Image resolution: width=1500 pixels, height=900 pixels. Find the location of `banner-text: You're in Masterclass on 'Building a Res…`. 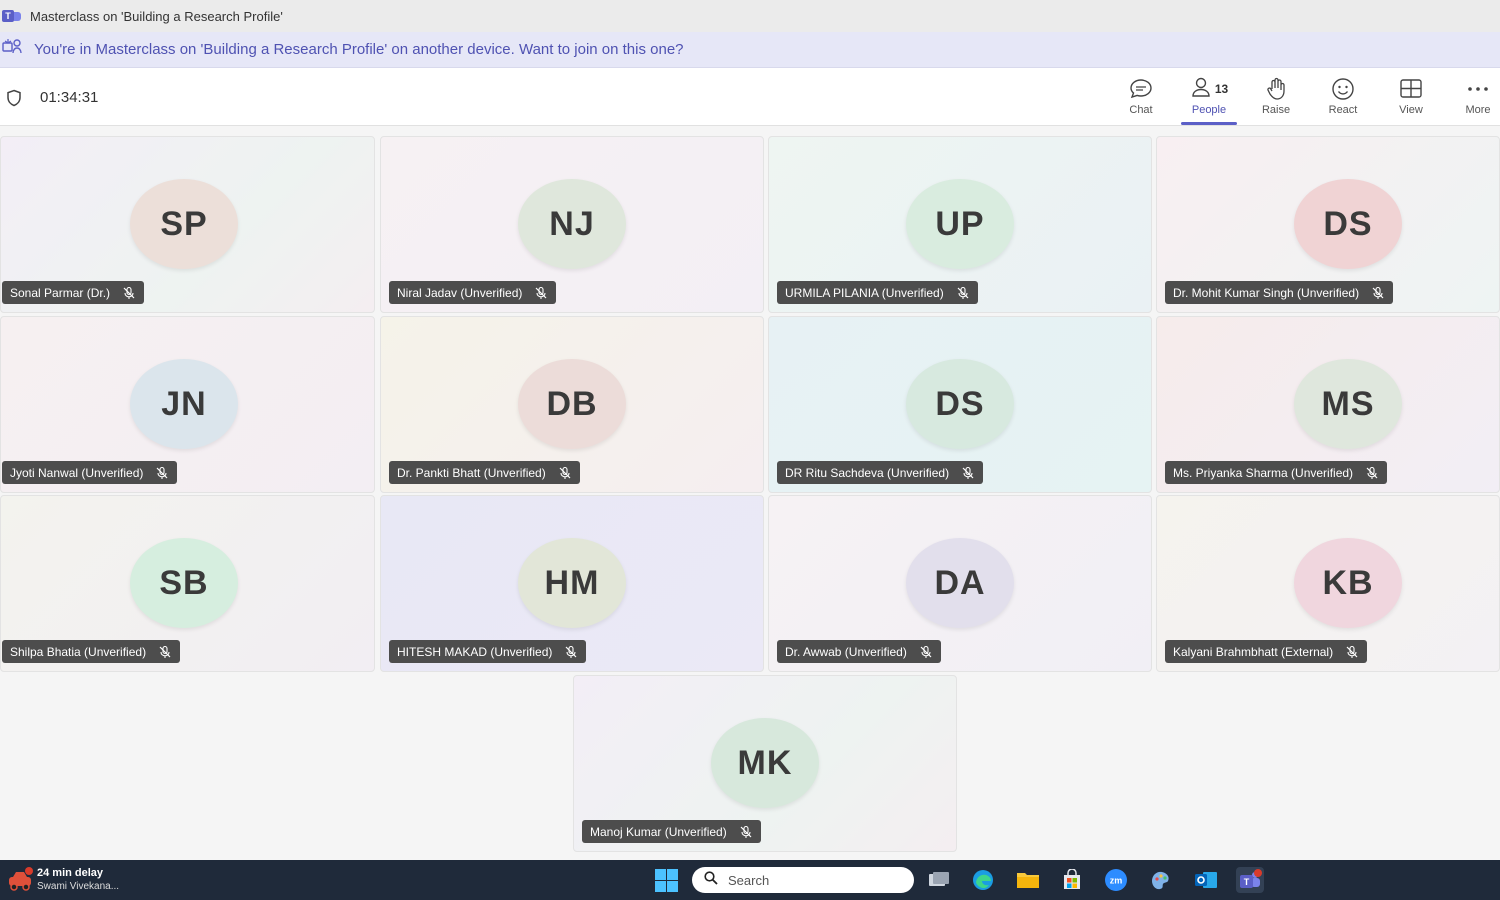

banner-text: You're in Masterclass on 'Building a Res… is located at coordinates (359, 49).